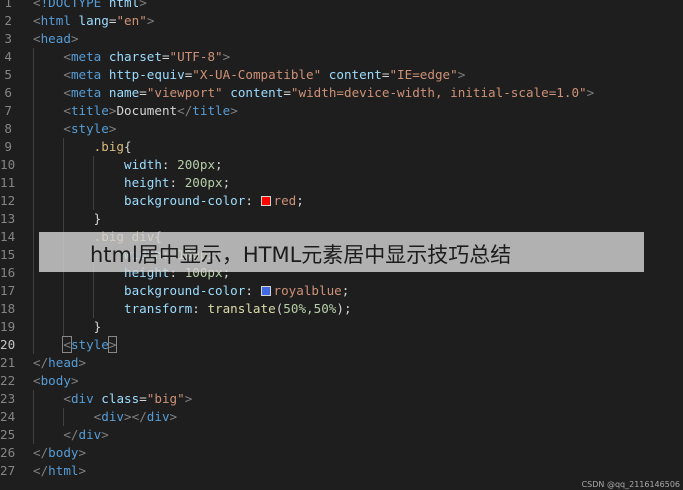  What do you see at coordinates (8, 272) in the screenshot?
I see `line-number: 16` at bounding box center [8, 272].